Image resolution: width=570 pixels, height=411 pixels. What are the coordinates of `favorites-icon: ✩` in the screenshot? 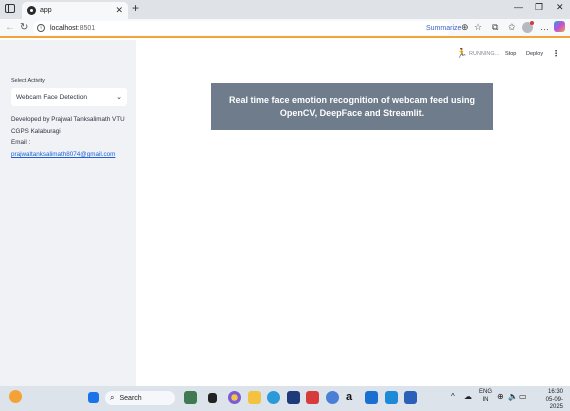 It's located at (512, 27).